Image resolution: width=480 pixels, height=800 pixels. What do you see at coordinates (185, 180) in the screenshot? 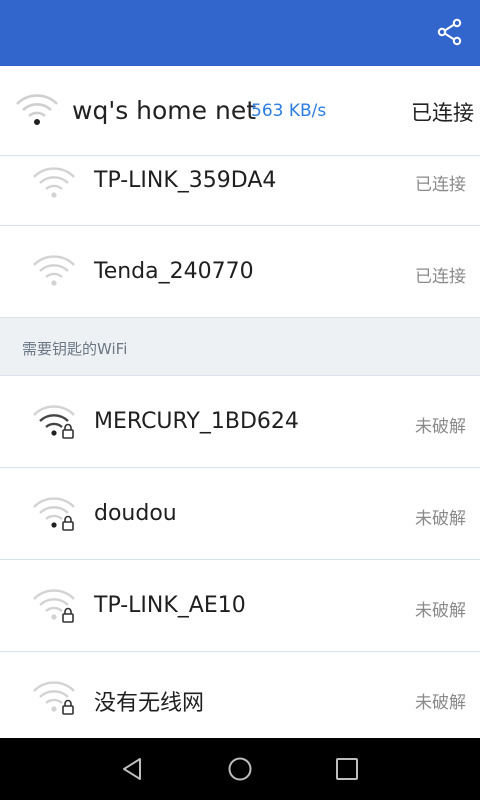
I see `network-ssid: TP-LINK_359DA4` at bounding box center [185, 180].